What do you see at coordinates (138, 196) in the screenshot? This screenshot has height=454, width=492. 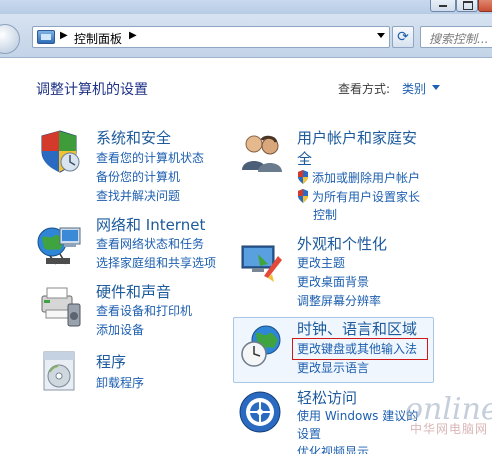 I see `link-troubleshoot: 查找并解决问题` at bounding box center [138, 196].